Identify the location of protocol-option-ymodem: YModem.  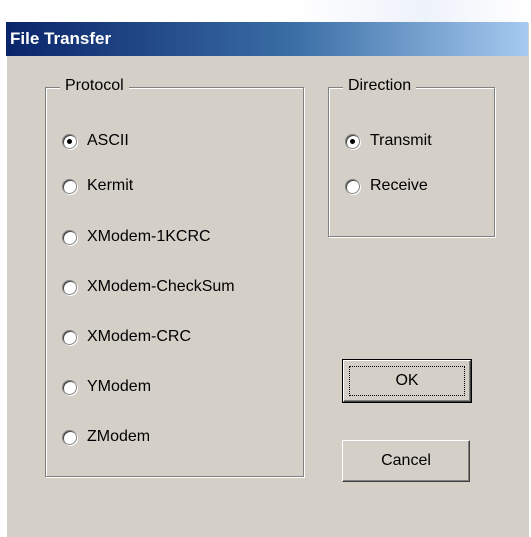
(106, 387).